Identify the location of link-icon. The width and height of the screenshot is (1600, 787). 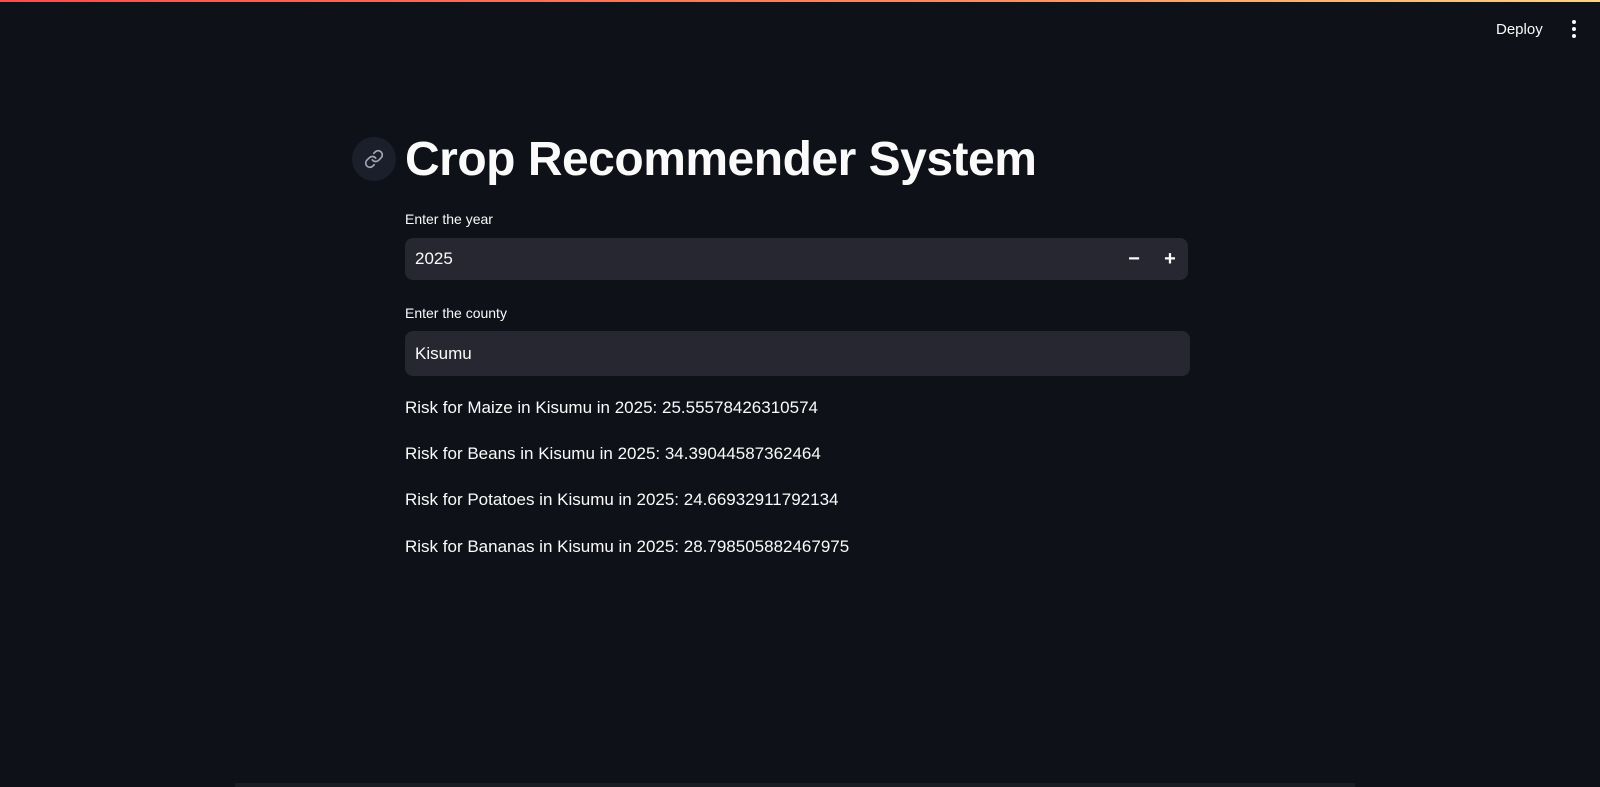
(374, 159).